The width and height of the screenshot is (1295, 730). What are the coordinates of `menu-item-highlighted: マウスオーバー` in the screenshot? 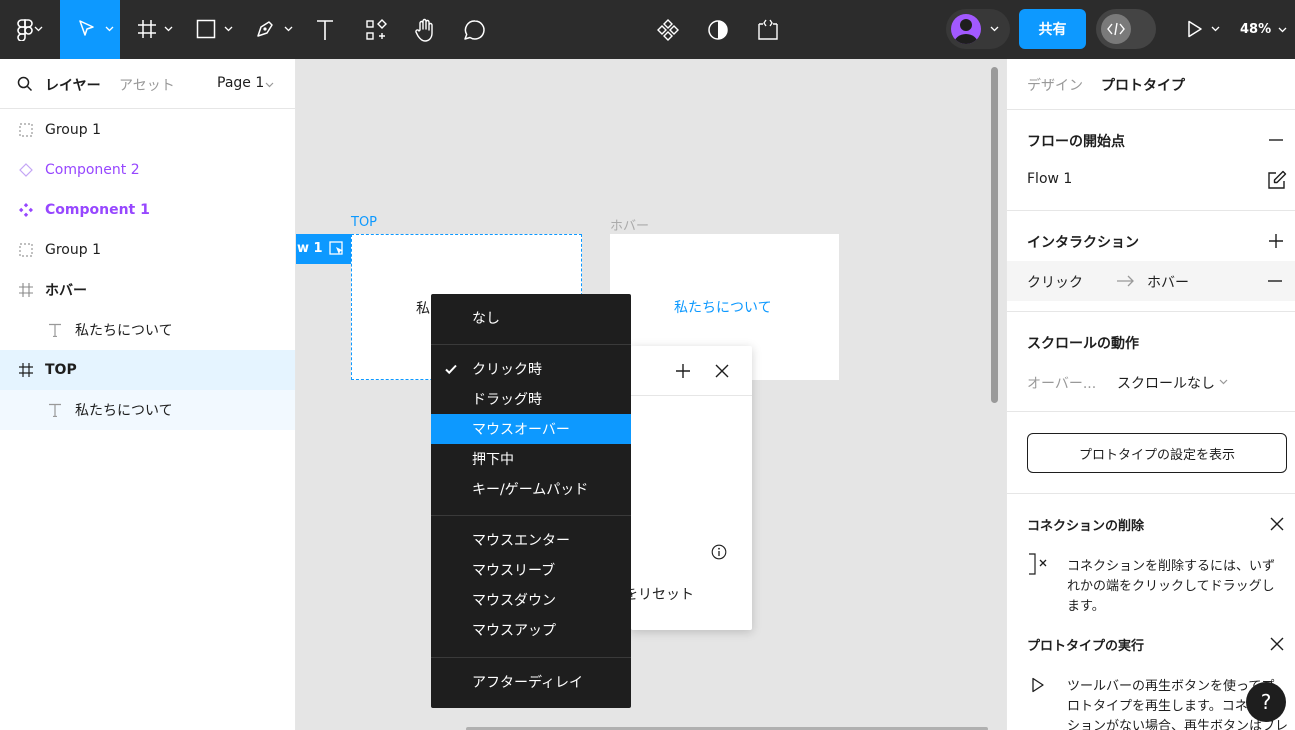 It's located at (531, 429).